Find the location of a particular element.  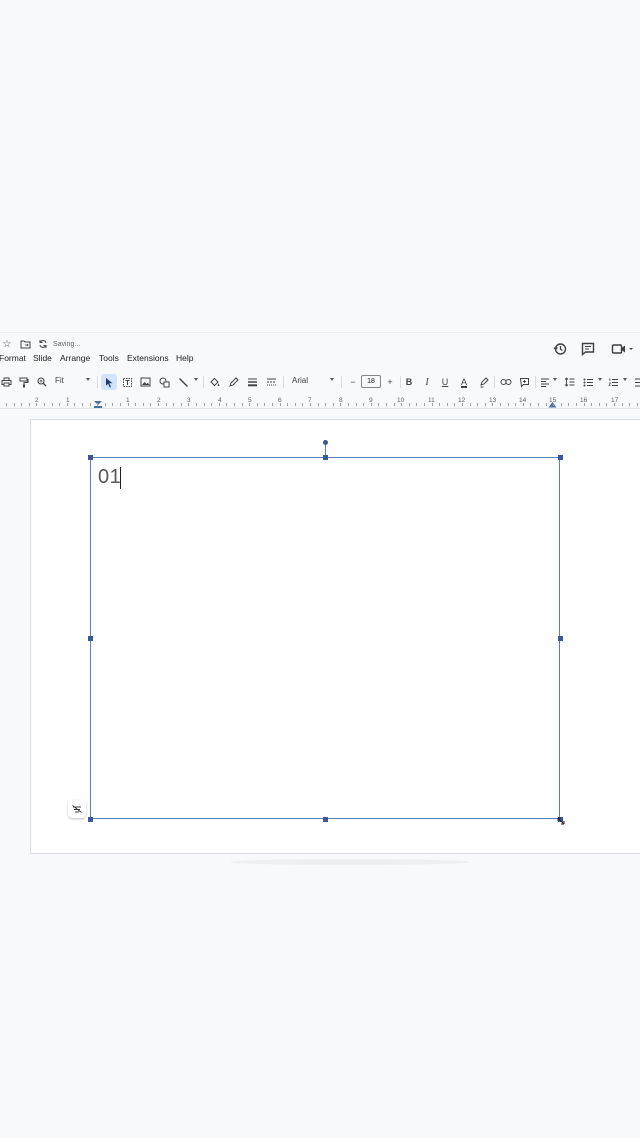

text-color-button: A is located at coordinates (464, 382).